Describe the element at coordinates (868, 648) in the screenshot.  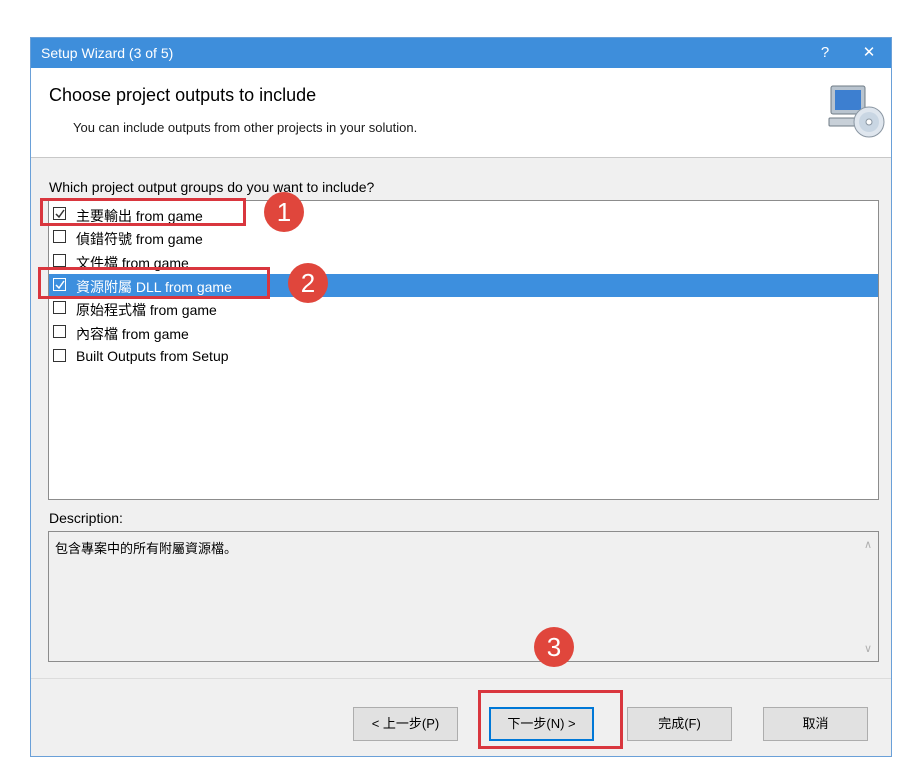
I see `scroll-down-icon: ∨` at that location.